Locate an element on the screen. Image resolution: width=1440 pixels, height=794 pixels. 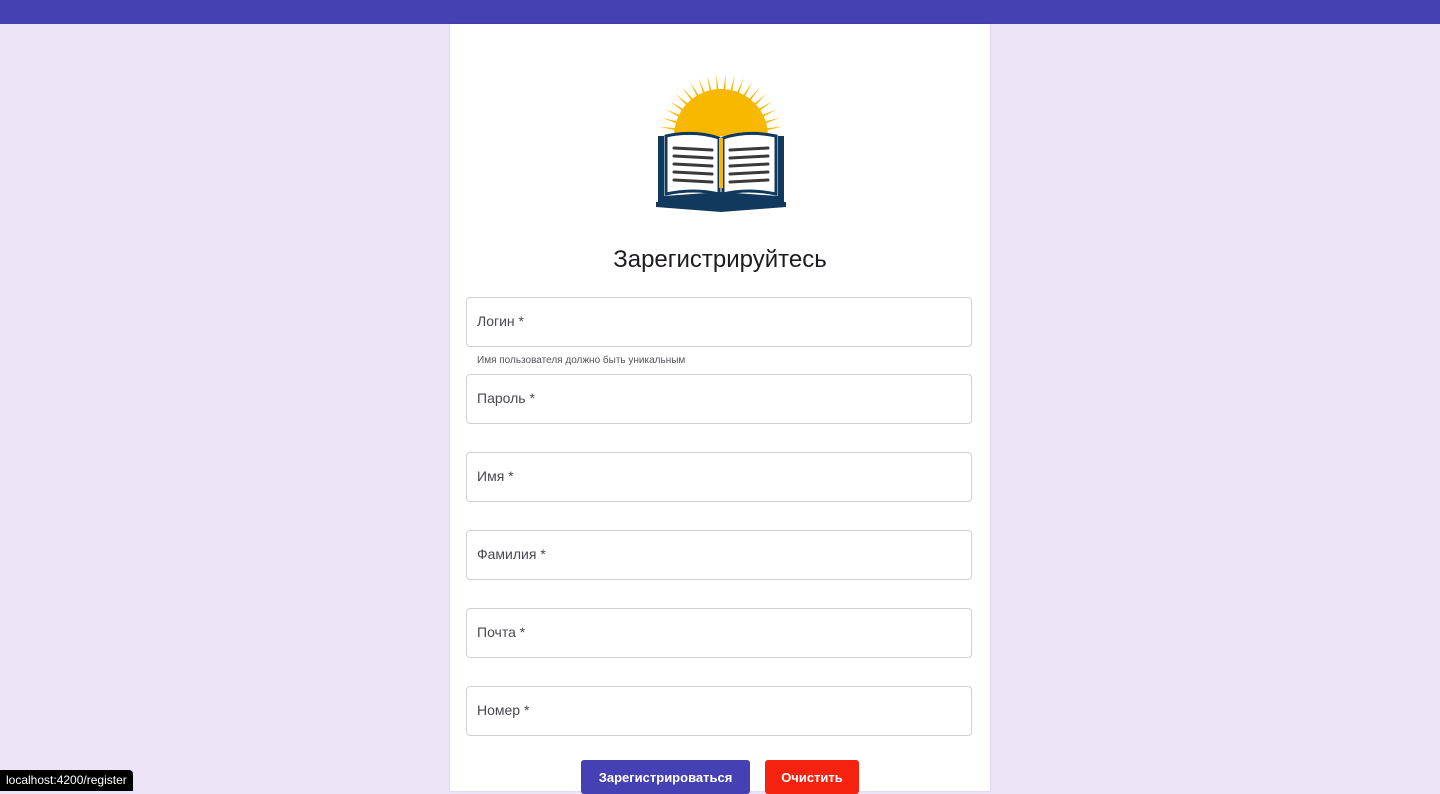
login-field: Логин * is located at coordinates (719, 322).